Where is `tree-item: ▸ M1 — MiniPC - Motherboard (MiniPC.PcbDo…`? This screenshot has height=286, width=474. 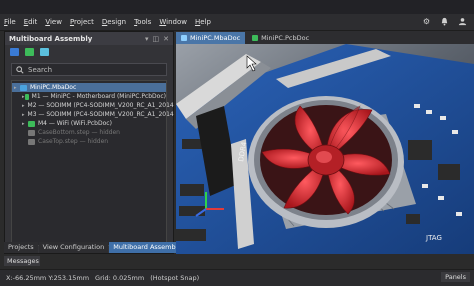 tree-item: ▸ M1 — MiniPC - Motherboard (MiniPC.PcbDo… is located at coordinates (89, 96).